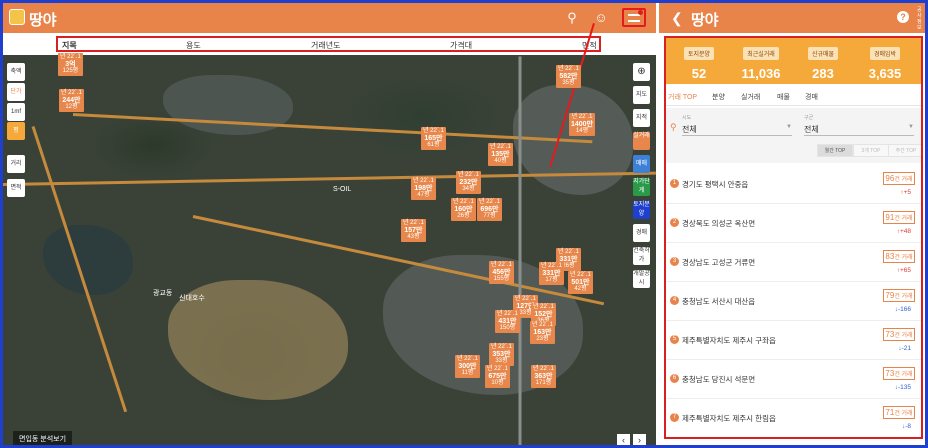  Describe the element at coordinates (890, 295) in the screenshot. I see `count-value: 79` at that location.